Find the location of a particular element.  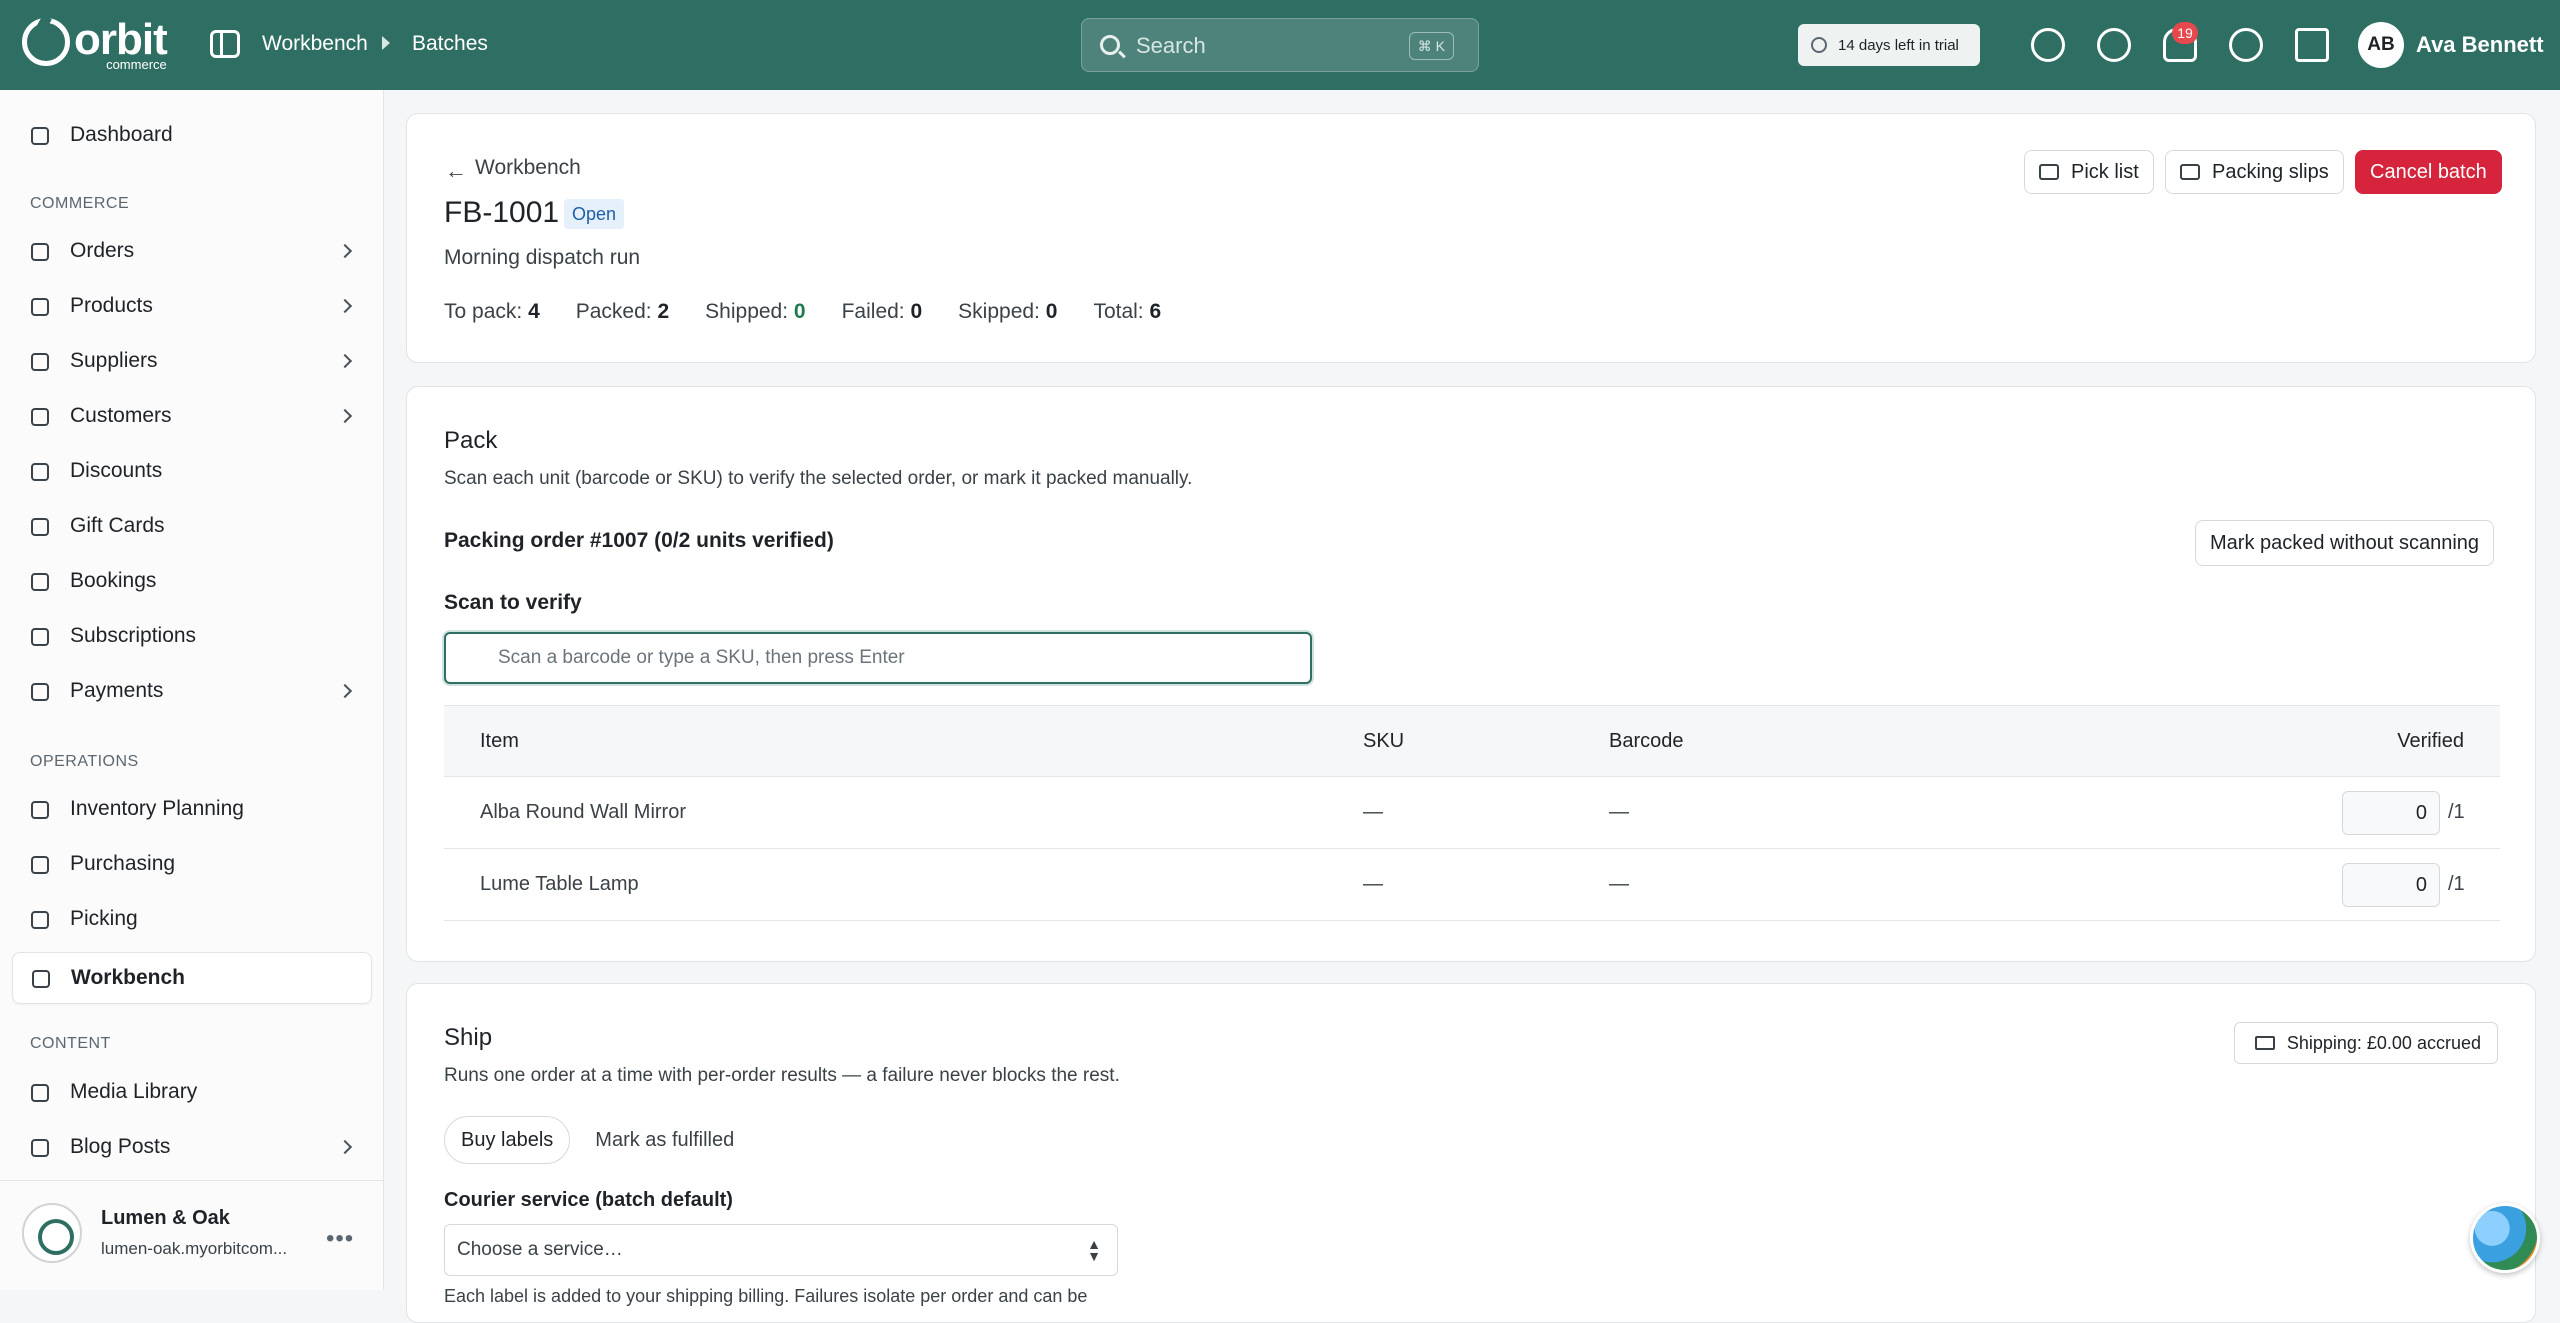

image-icon is located at coordinates (40, 1093).